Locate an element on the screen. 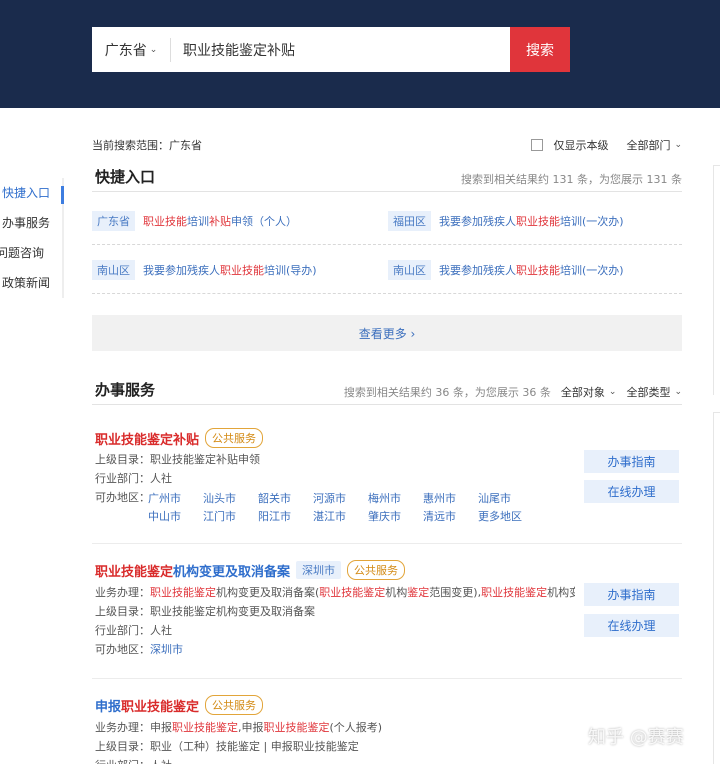 This screenshot has width=720, height=764. business-text: 范围变更), is located at coordinates (455, 592).